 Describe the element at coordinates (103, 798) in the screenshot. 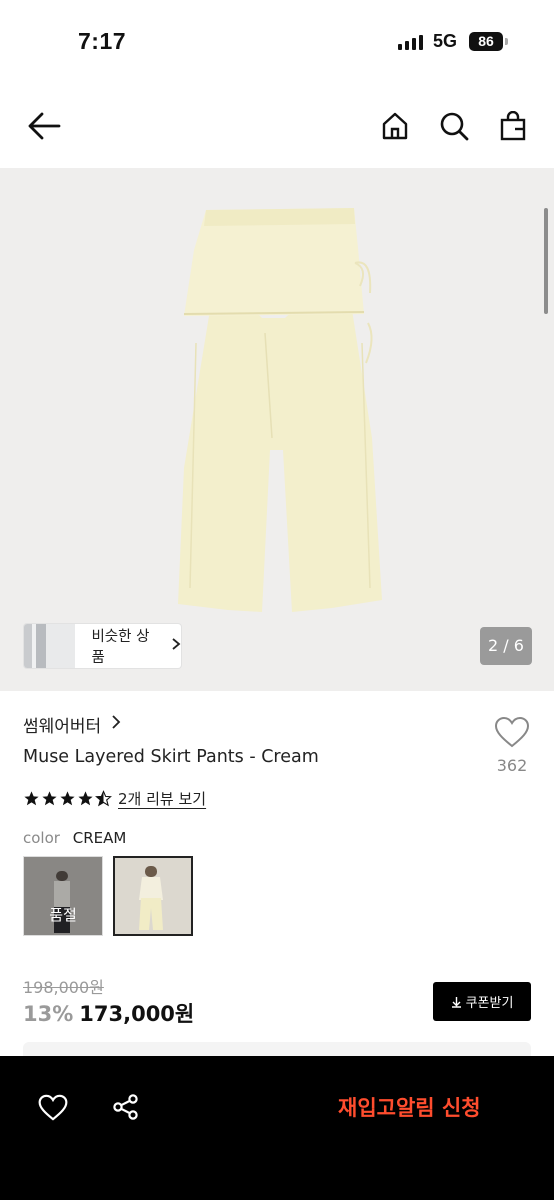

I see `half-star-icon` at that location.